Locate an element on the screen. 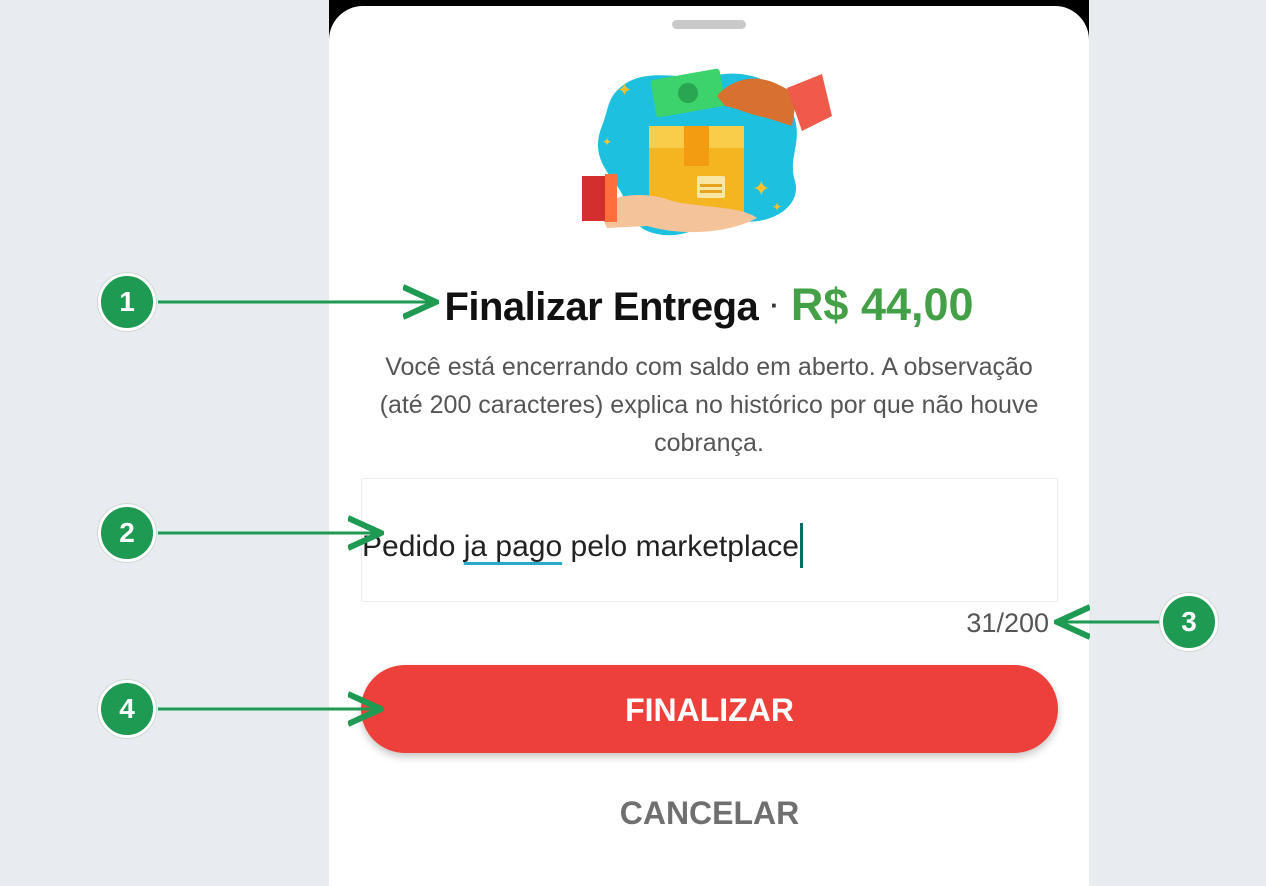 The image size is (1266, 886). annotation-badge-2: 2 is located at coordinates (127, 533).